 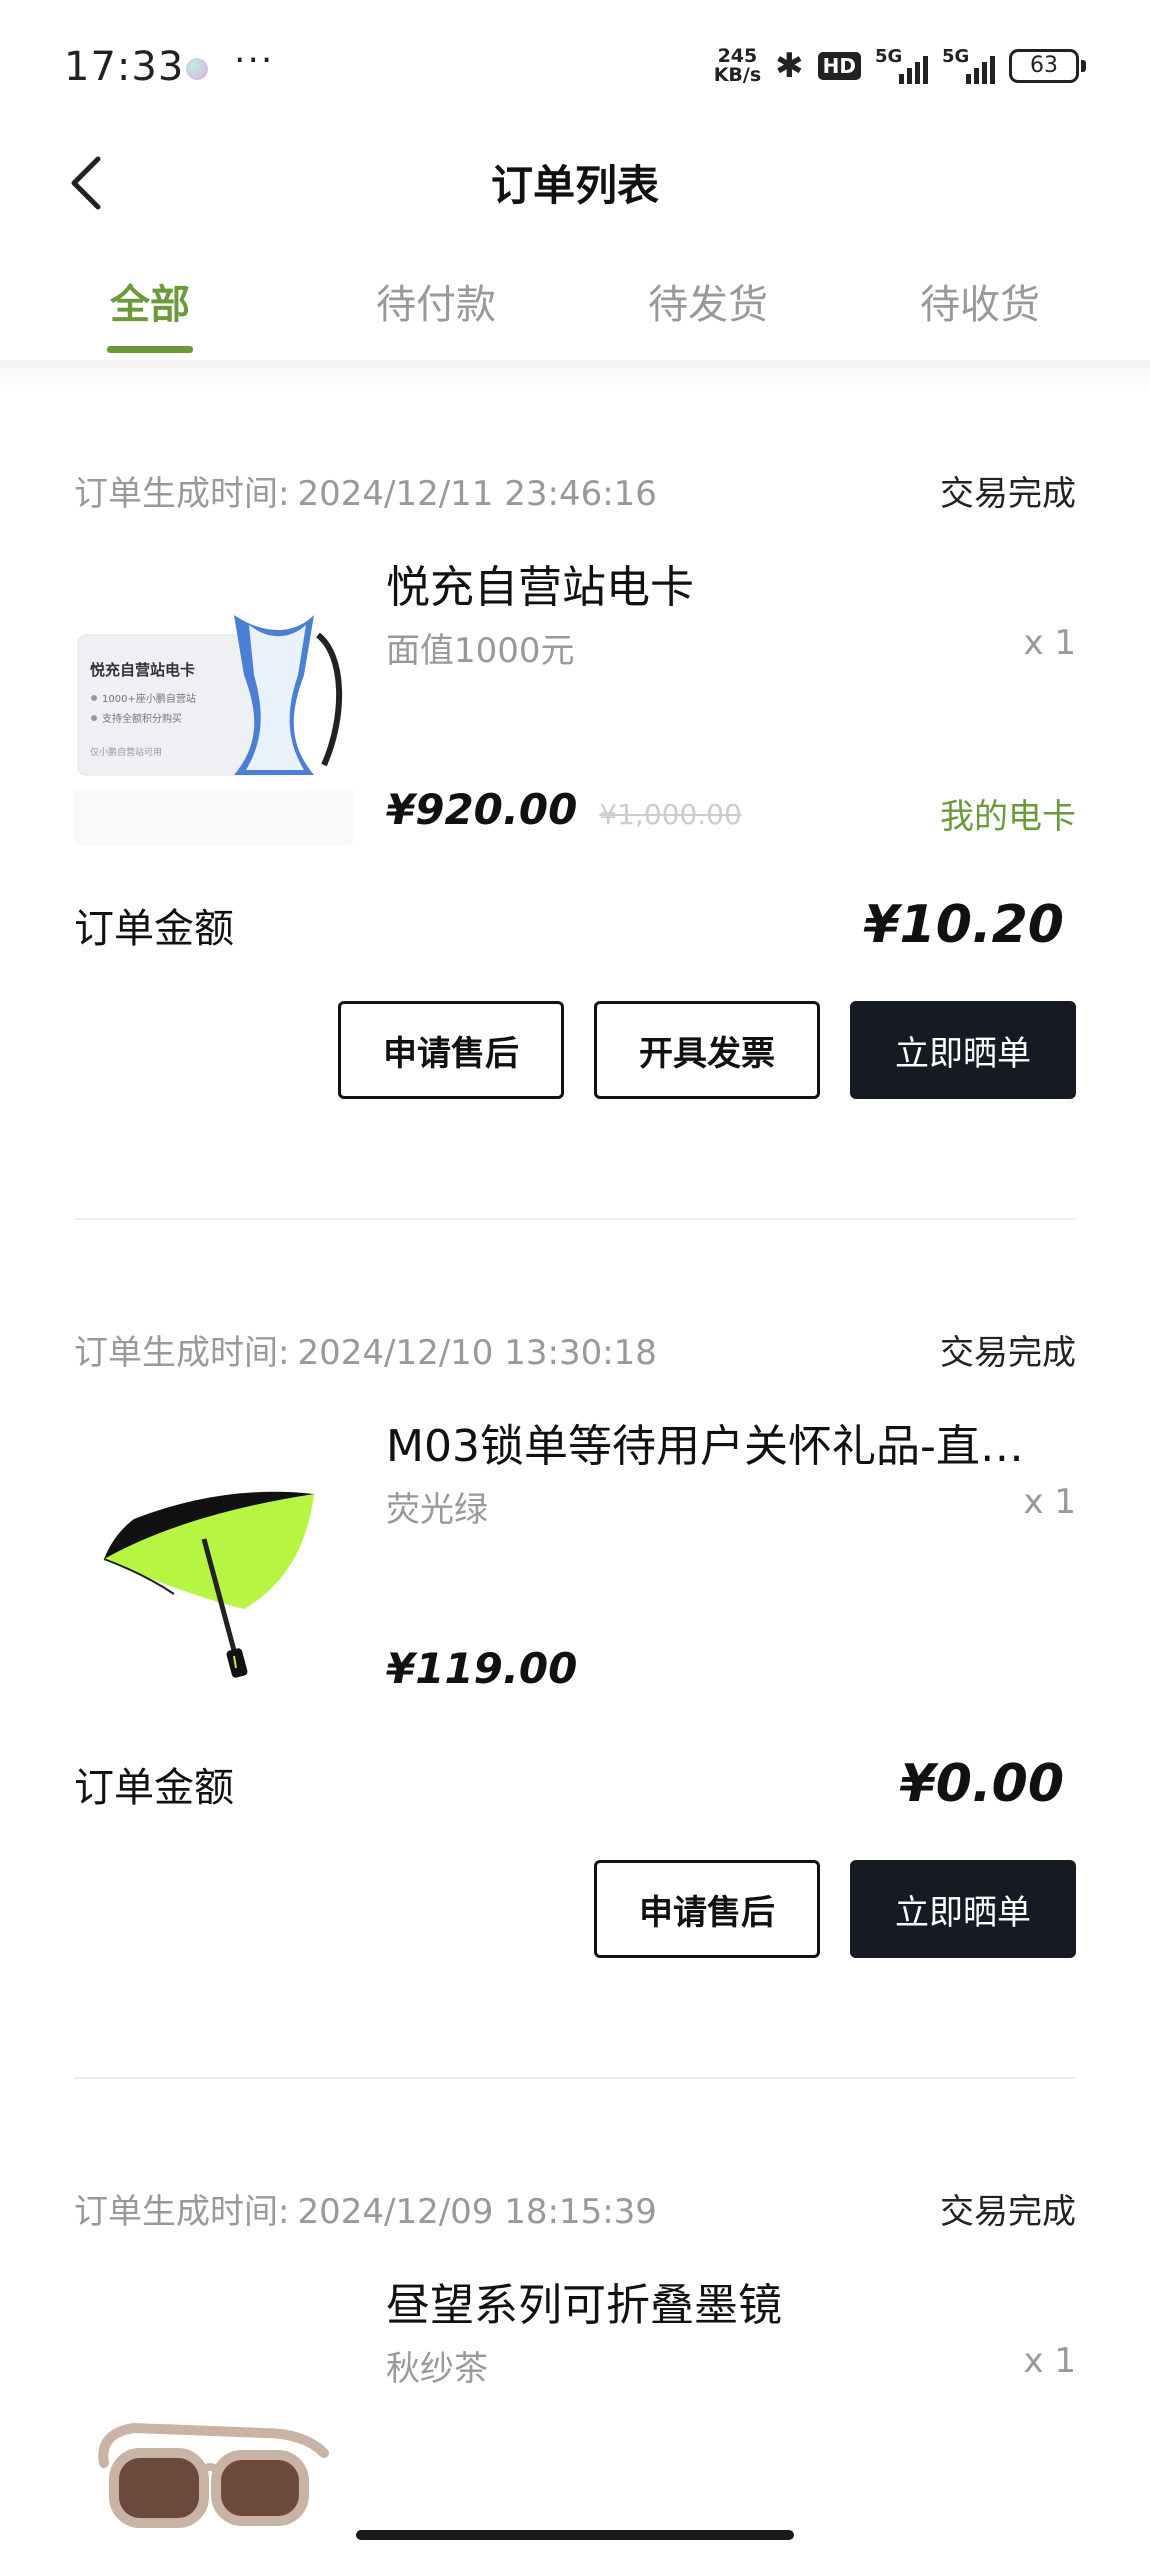 I want to click on order-header: 订单生成时间: 2024/12/11 23:46:16 交易完成, so click(x=575, y=490).